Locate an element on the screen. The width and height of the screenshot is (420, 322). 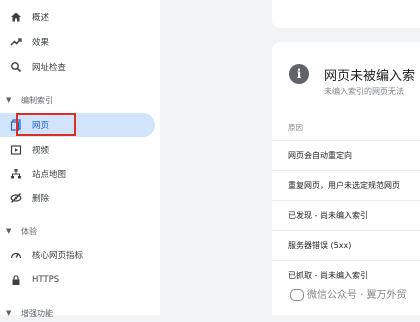
home-icon is located at coordinates (16, 17).